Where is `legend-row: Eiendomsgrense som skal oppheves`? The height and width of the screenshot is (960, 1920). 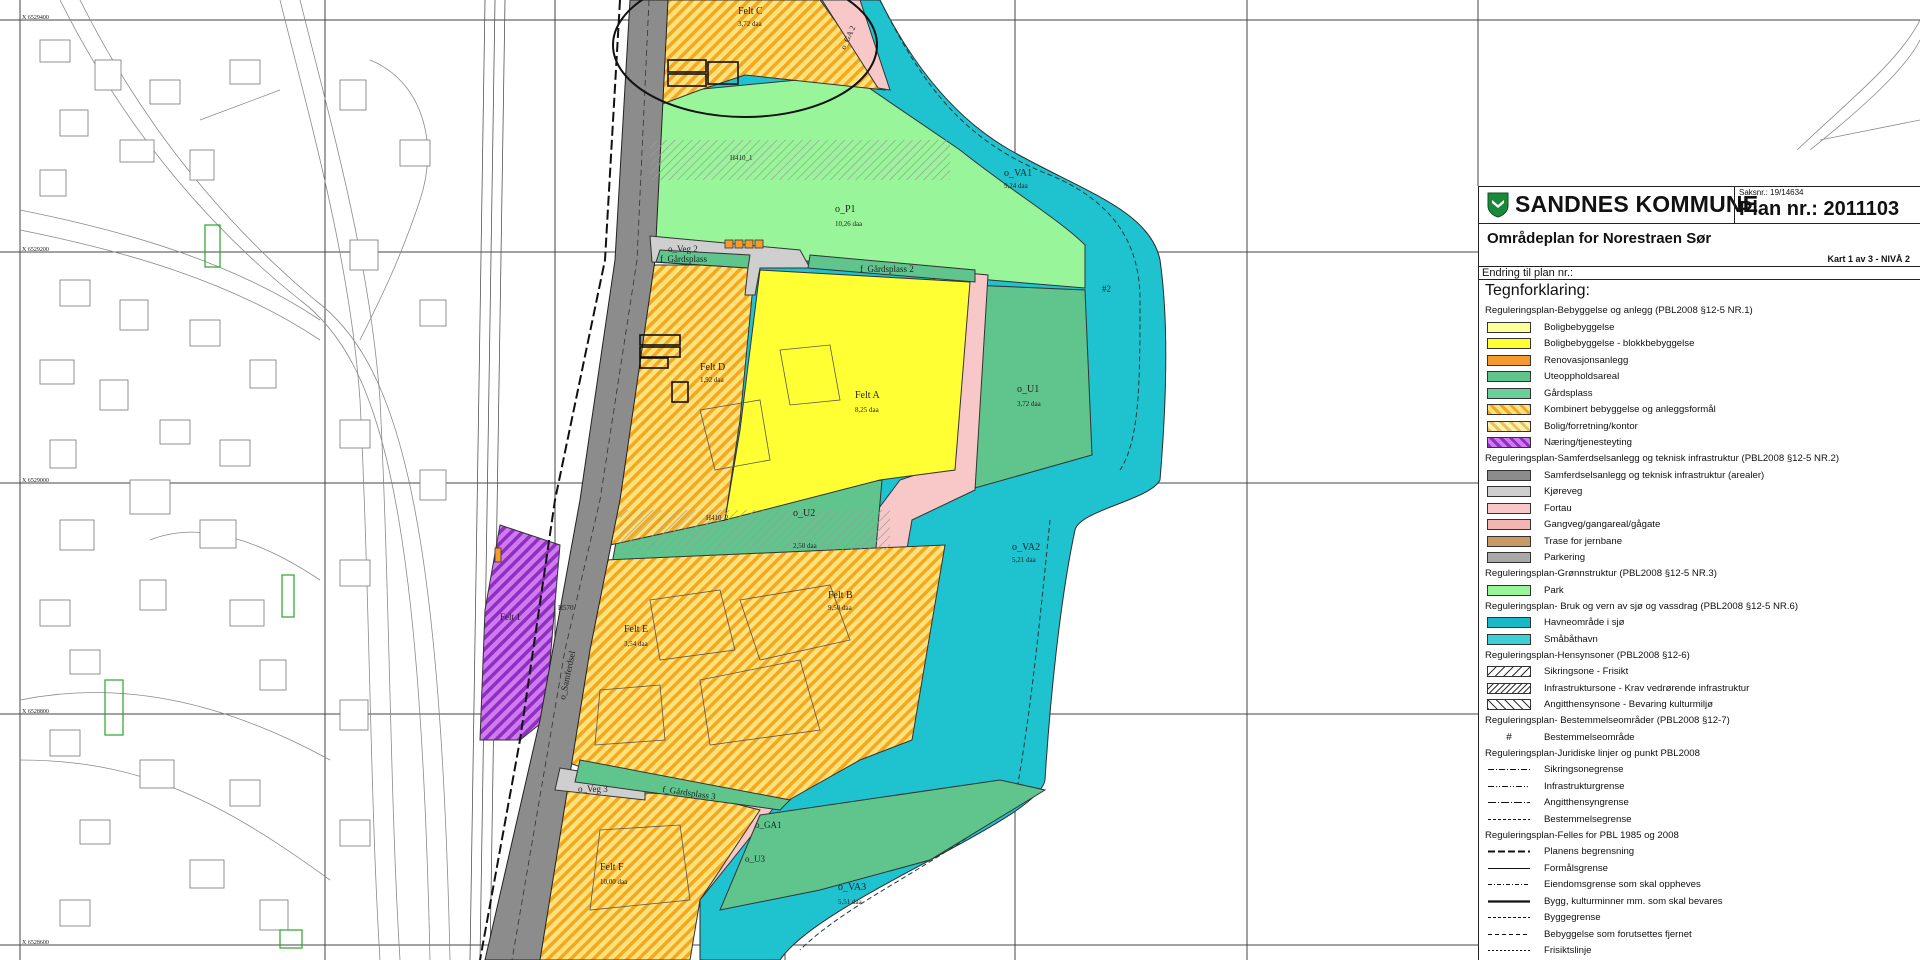
legend-row: Eiendomsgrense som skal oppheves is located at coordinates (1702, 885).